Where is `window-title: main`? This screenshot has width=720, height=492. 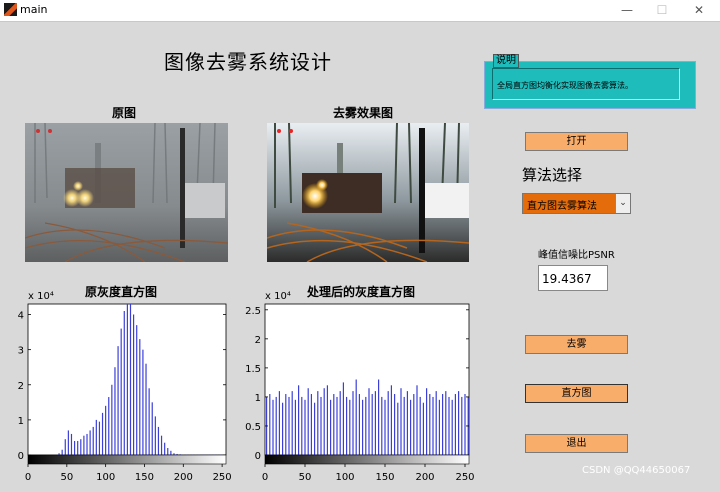 window-title: main is located at coordinates (34, 9).